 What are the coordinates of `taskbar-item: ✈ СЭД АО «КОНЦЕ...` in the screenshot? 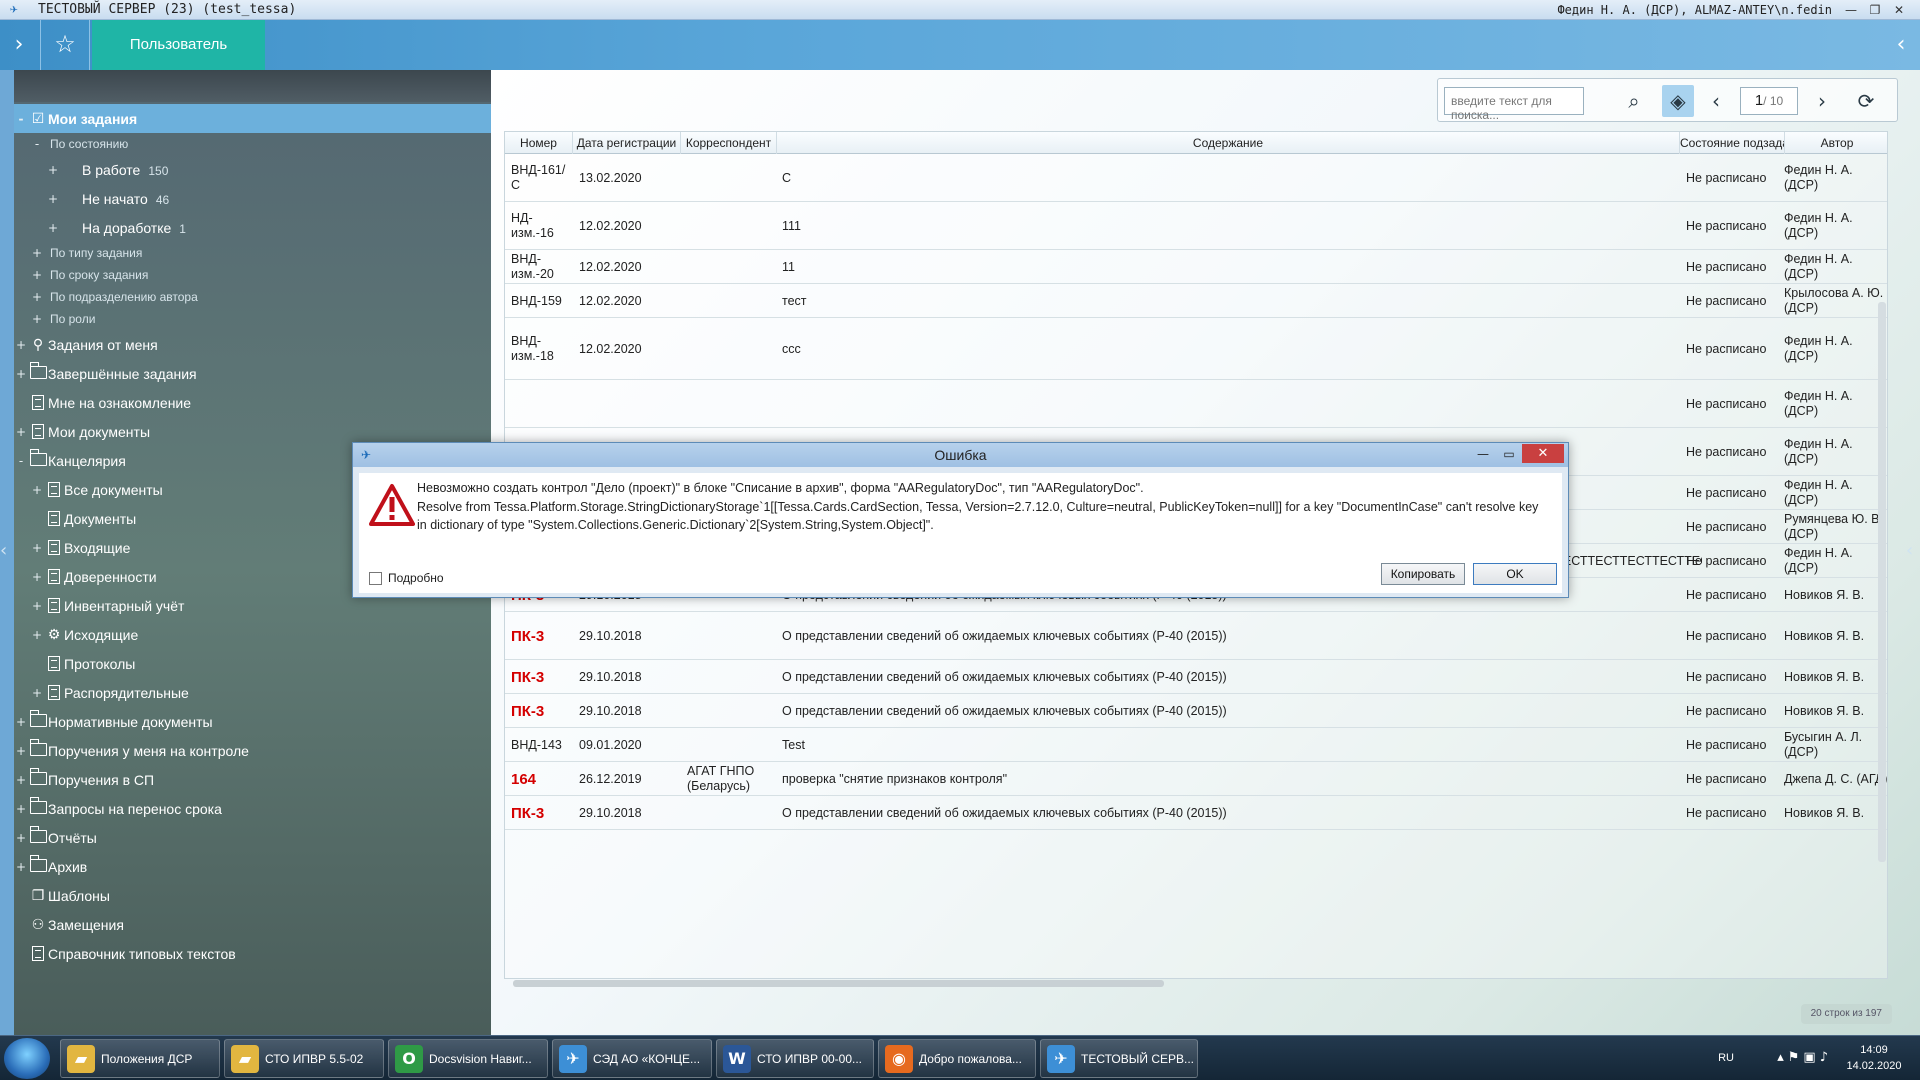 It's located at (632, 1058).